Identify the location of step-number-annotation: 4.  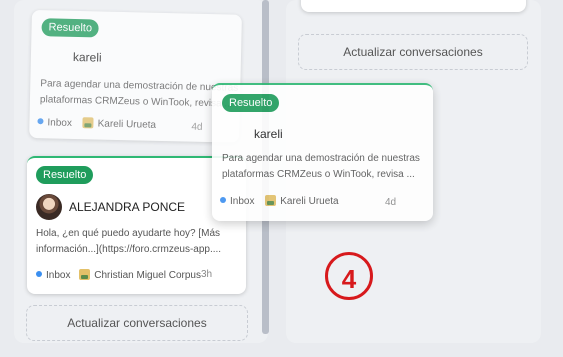
(349, 276).